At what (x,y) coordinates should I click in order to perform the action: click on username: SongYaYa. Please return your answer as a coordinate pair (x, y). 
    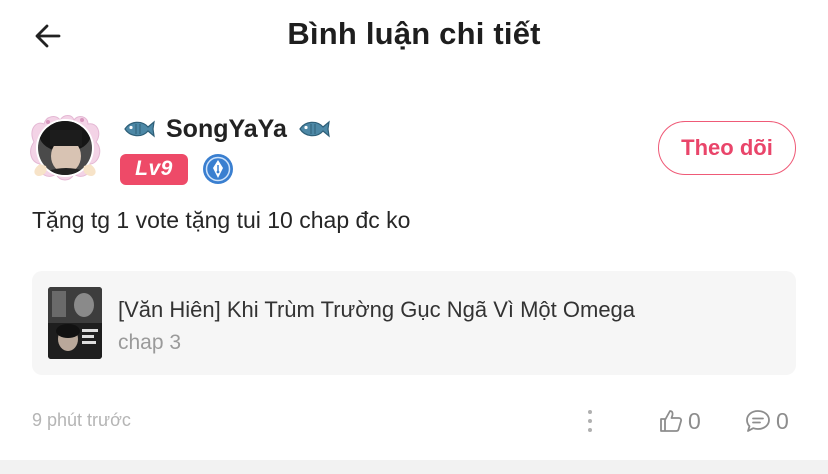
    Looking at the image, I should click on (226, 129).